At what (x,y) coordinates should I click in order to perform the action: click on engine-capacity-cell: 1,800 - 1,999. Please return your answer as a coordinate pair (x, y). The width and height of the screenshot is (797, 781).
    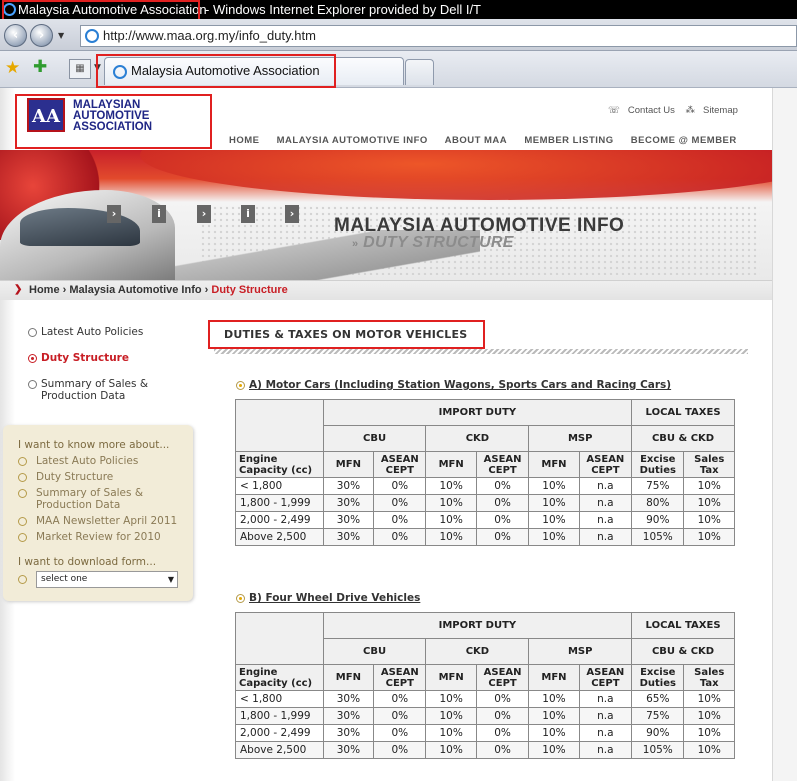
    Looking at the image, I should click on (279, 716).